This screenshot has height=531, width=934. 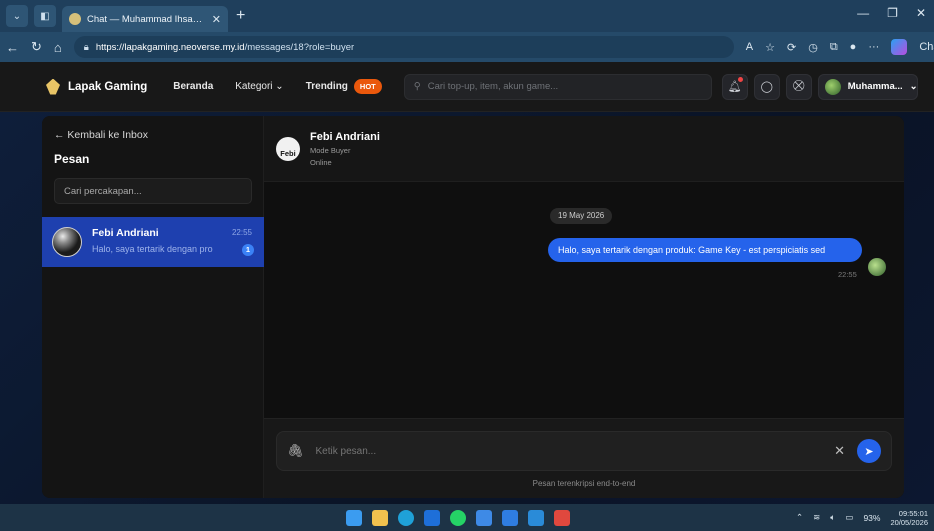 I want to click on chat-bubble-icon: ◯, so click(x=766, y=87).